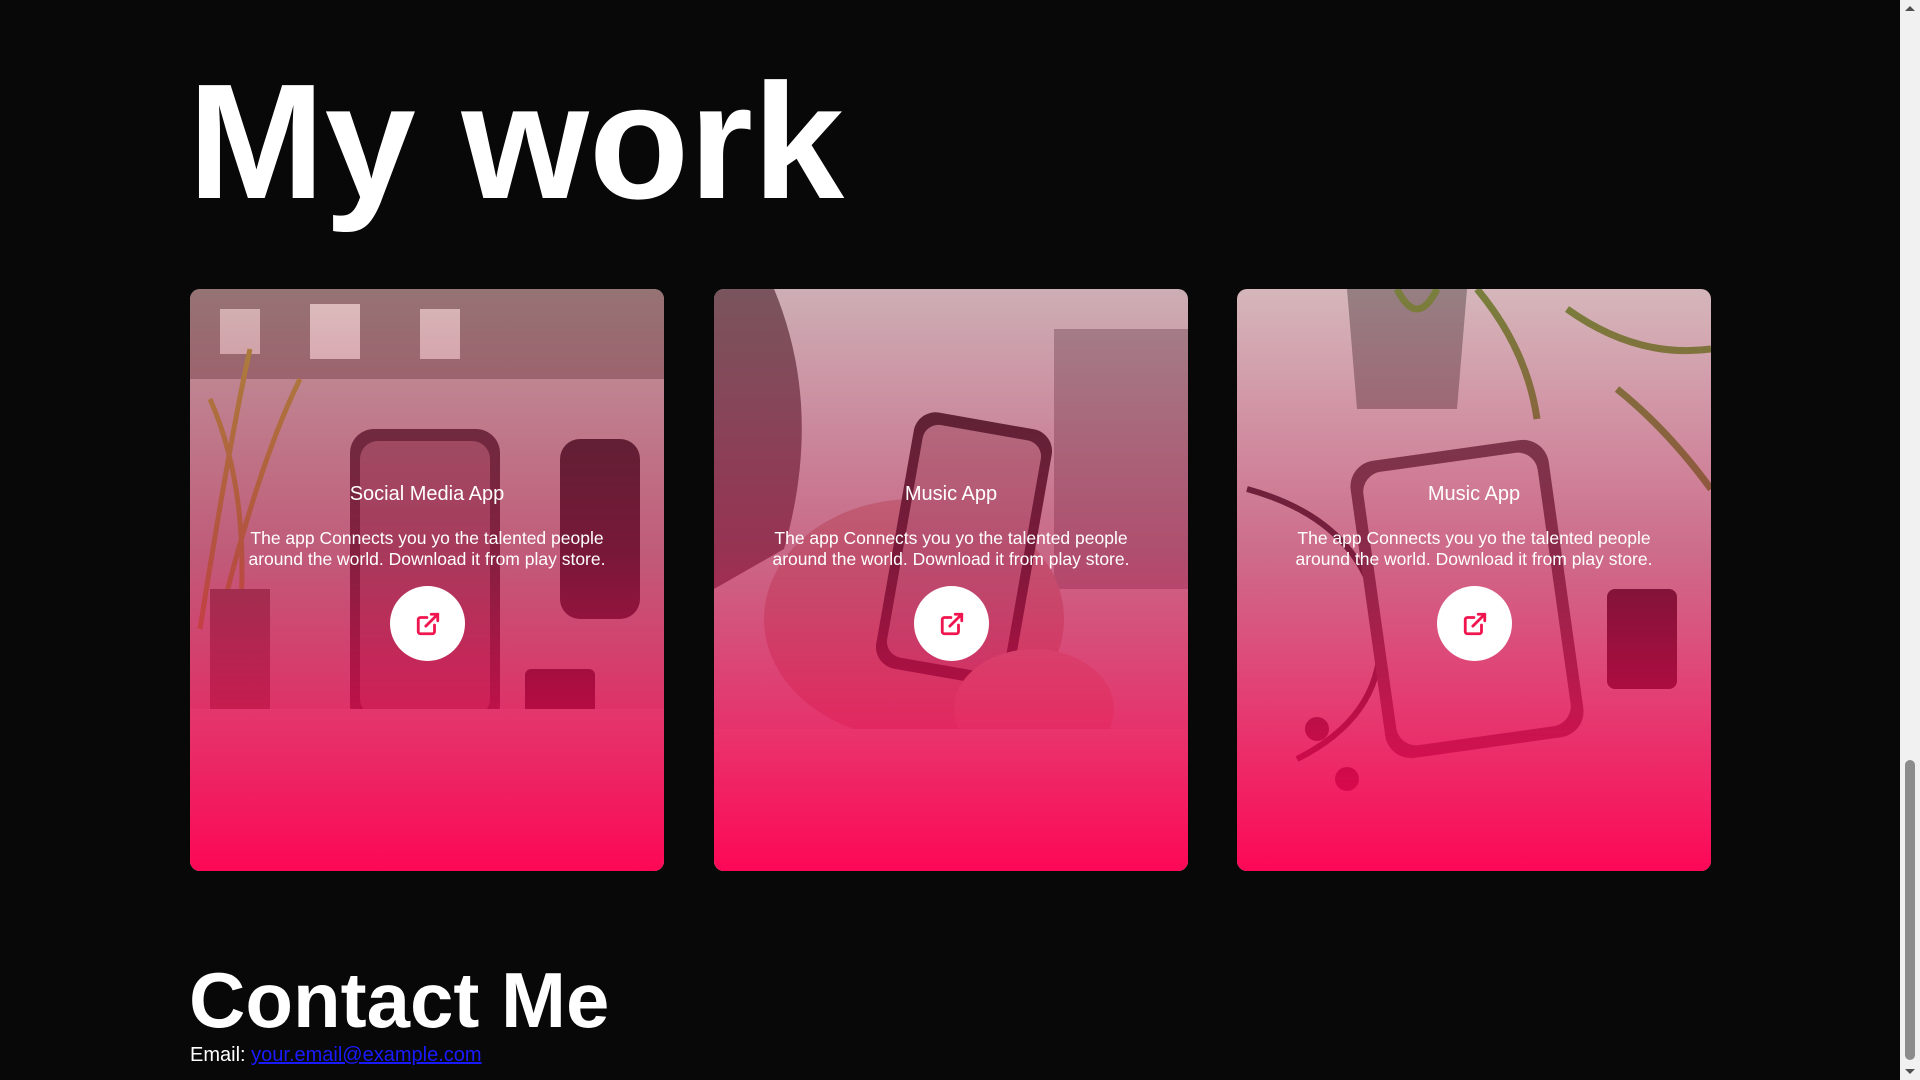 This screenshot has width=1920, height=1080. I want to click on scrollbar-thumb, so click(1910, 910).